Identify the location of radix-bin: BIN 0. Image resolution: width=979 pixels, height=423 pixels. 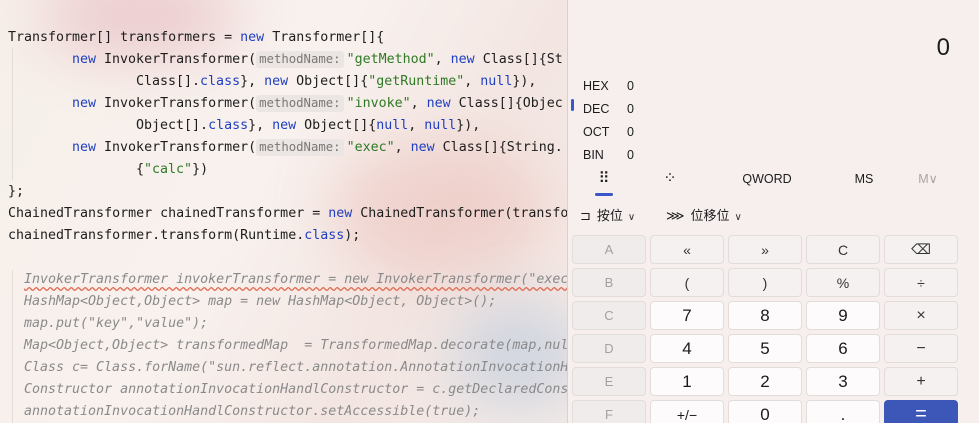
(608, 155).